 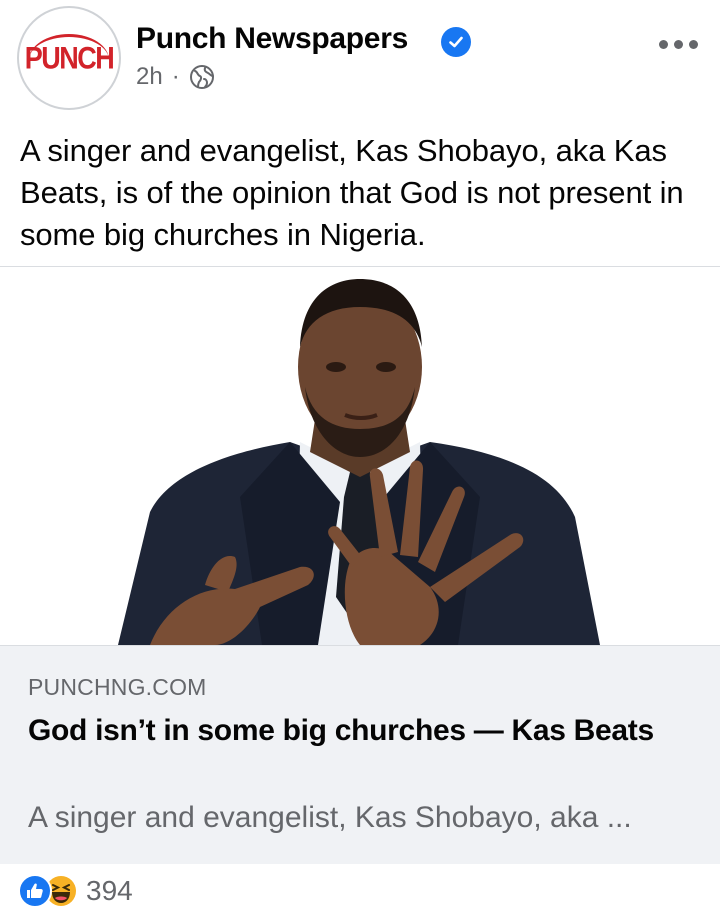 What do you see at coordinates (360, 59) in the screenshot?
I see `post-header: PUNCH Punch Newspapers 2h ·` at bounding box center [360, 59].